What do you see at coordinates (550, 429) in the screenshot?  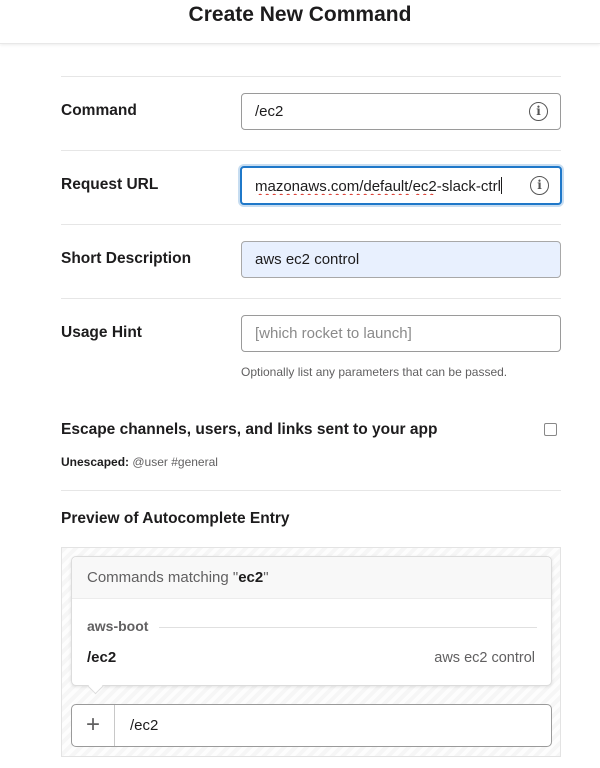 I see `escape-checkbox` at bounding box center [550, 429].